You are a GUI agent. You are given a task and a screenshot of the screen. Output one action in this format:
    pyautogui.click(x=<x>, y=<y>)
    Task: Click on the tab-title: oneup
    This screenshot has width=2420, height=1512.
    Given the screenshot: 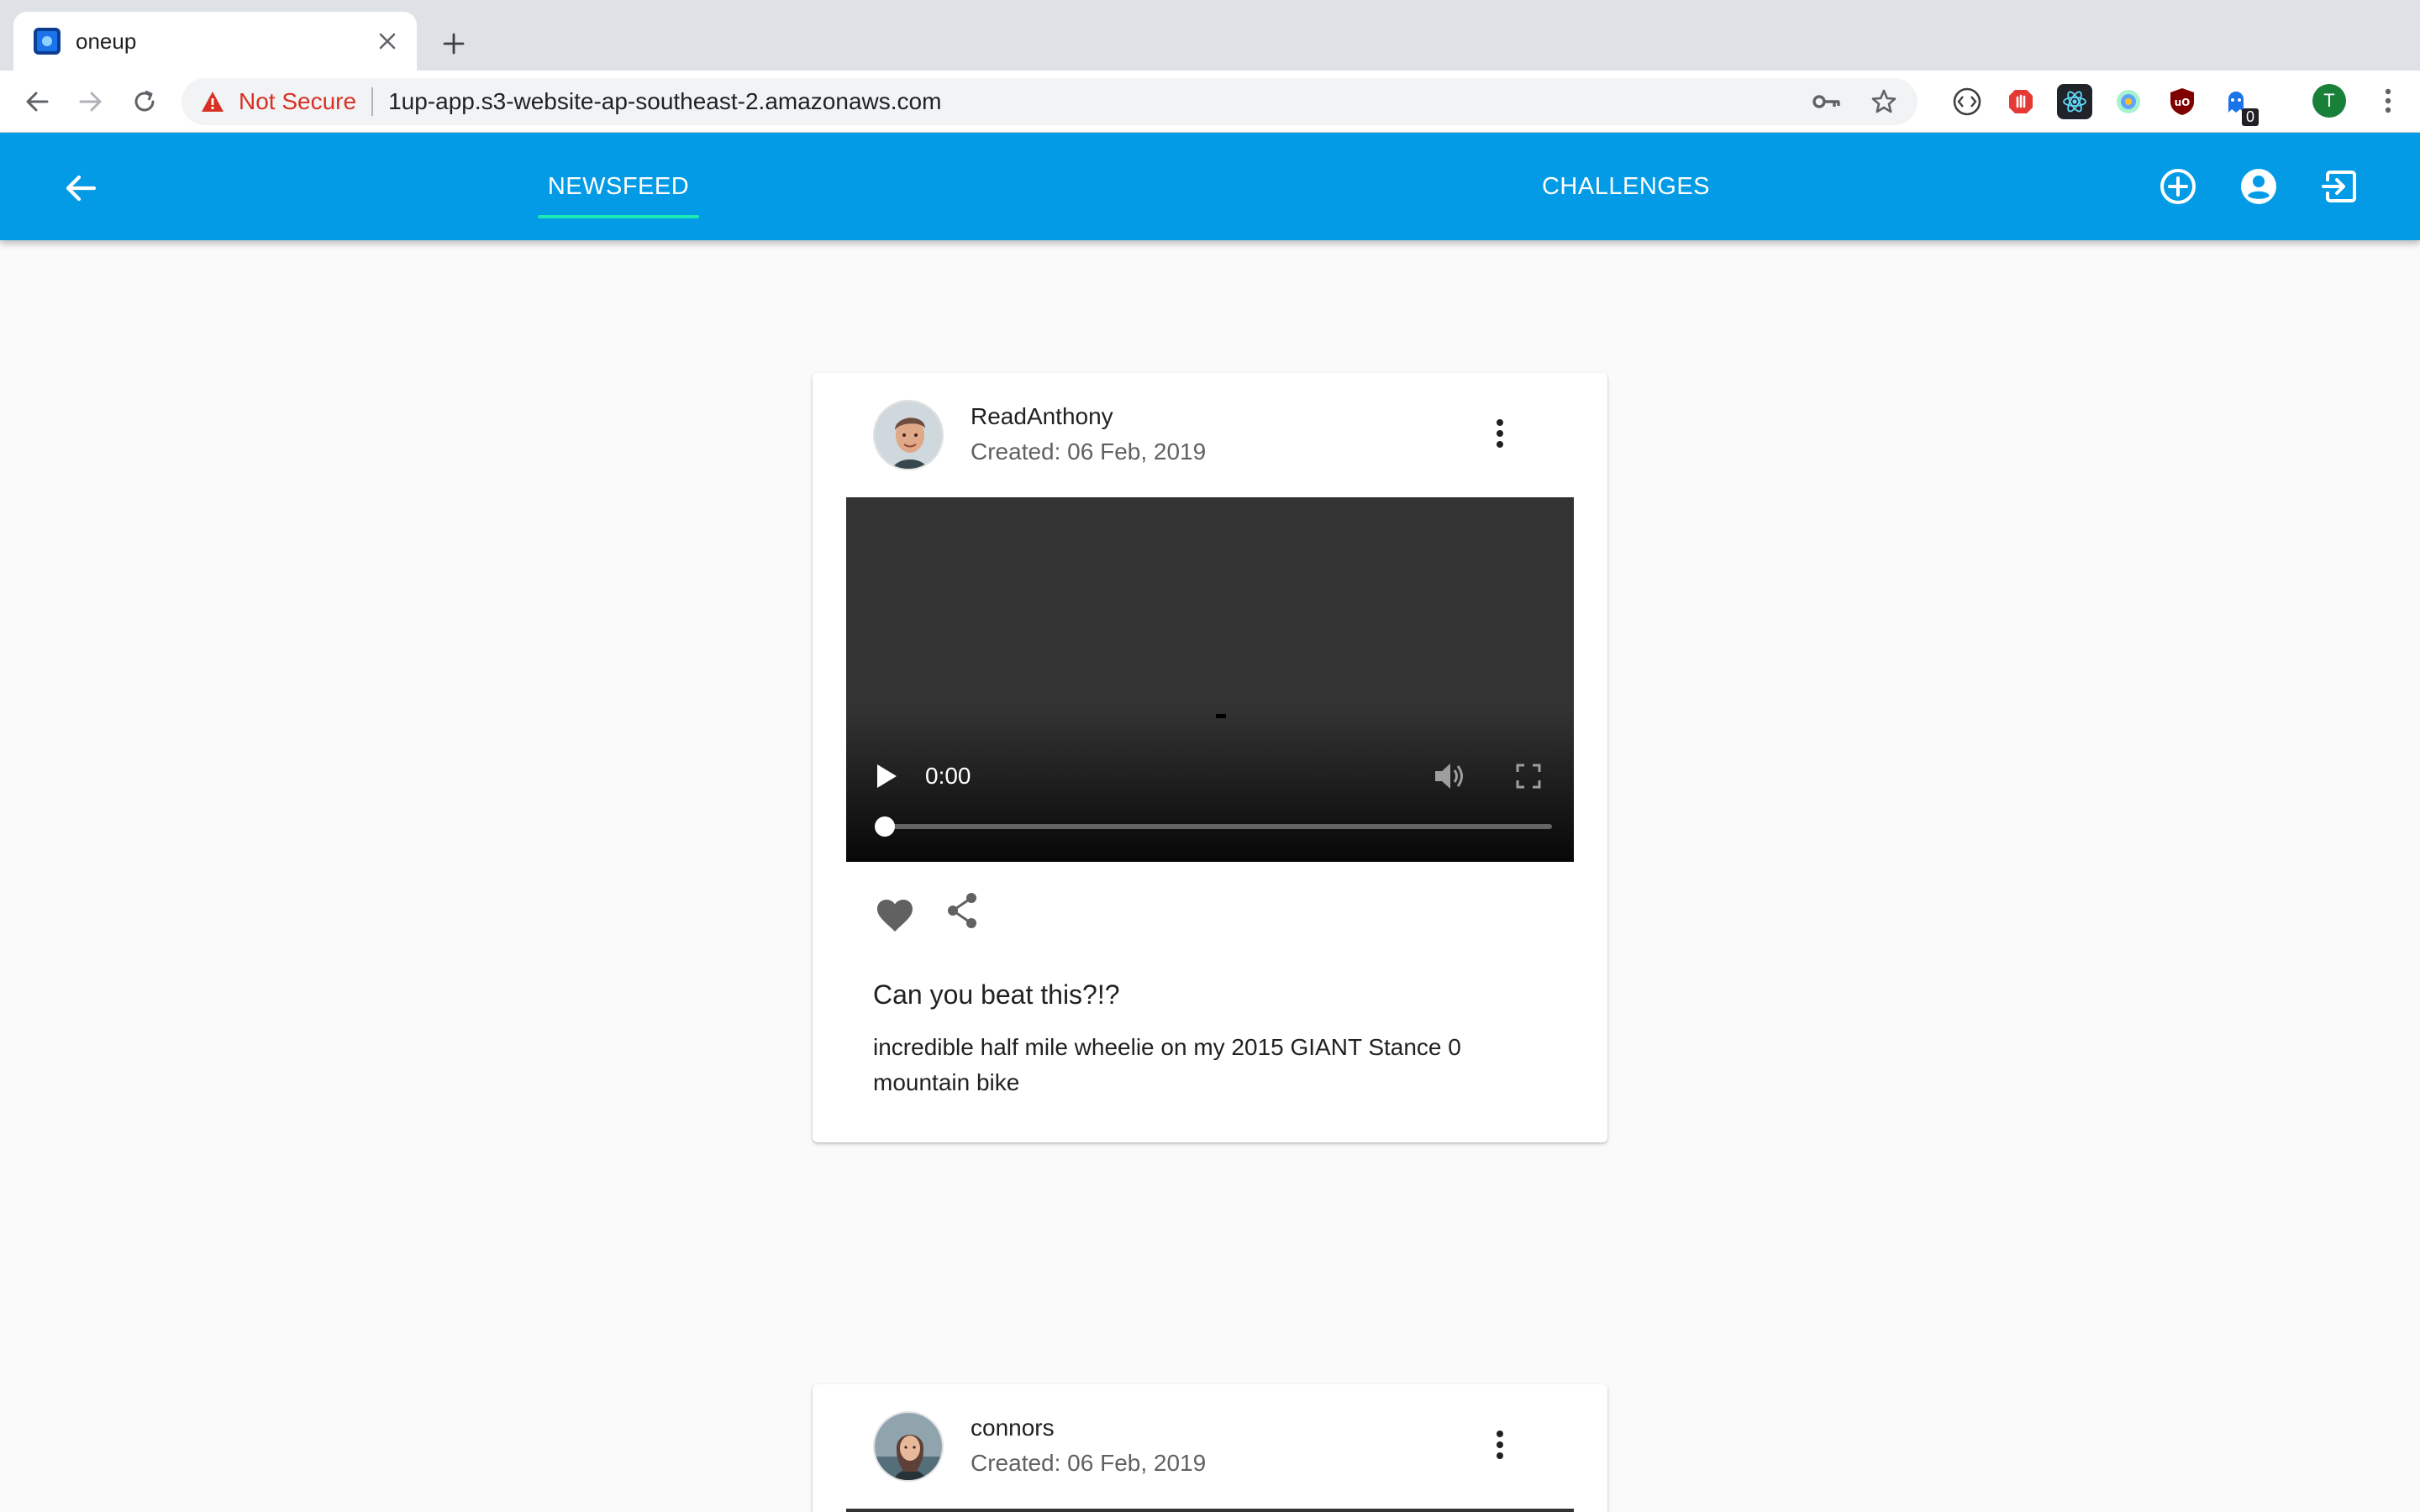 What is the action you would take?
    pyautogui.click(x=107, y=41)
    